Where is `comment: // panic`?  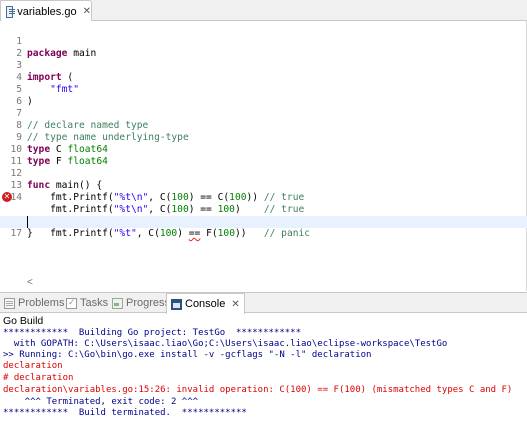 comment: // panic is located at coordinates (287, 233).